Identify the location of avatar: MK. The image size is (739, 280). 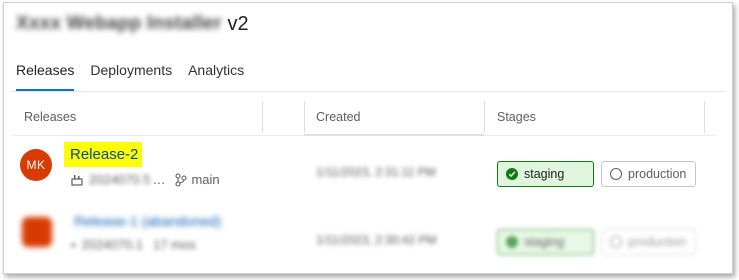
(36, 165).